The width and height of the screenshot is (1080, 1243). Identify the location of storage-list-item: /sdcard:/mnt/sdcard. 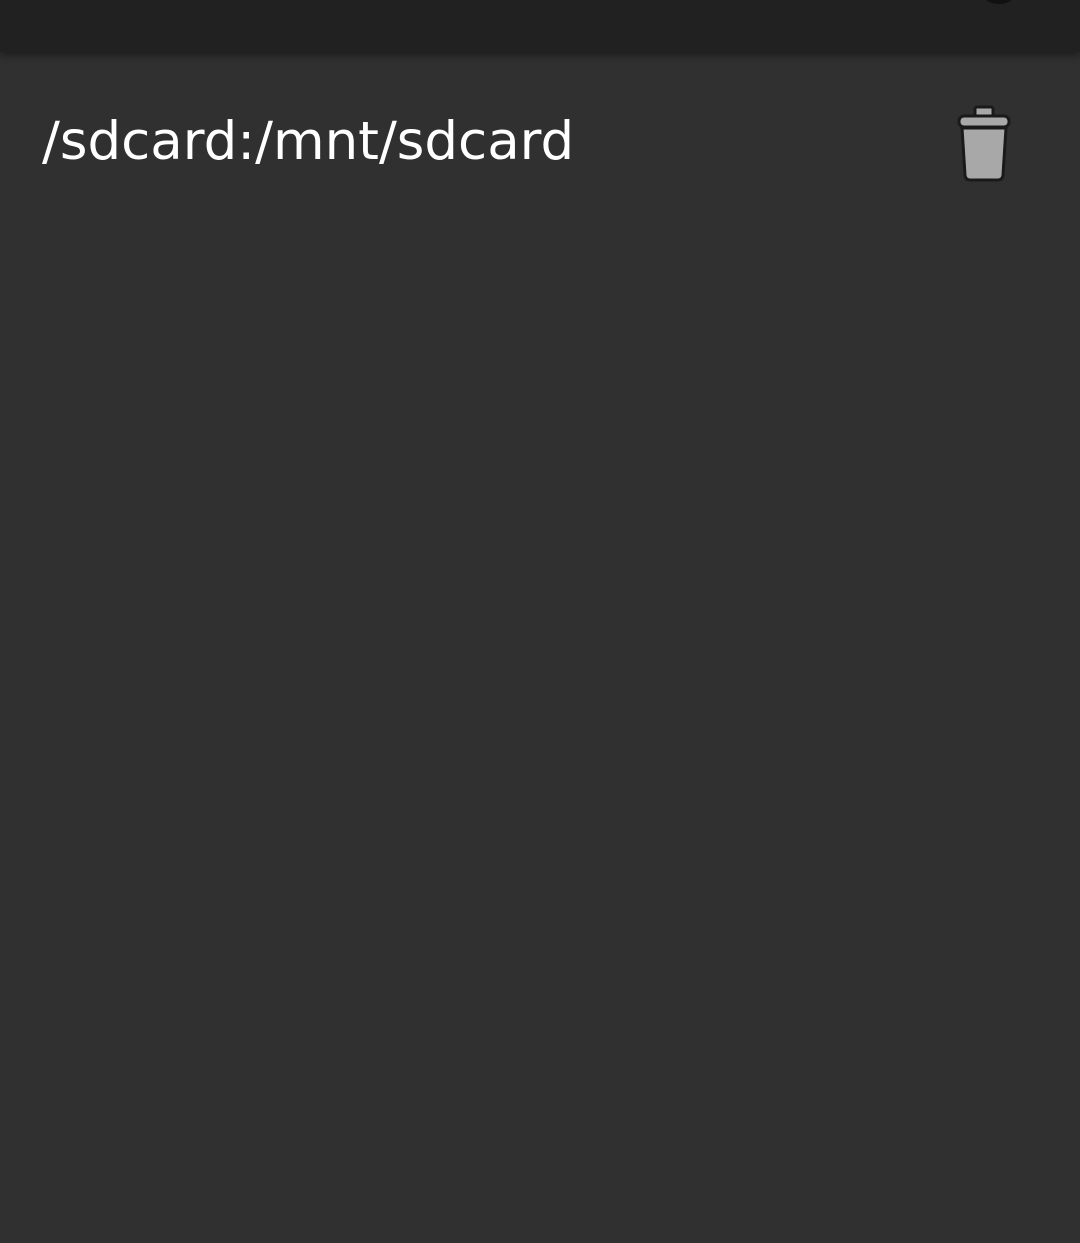
(540, 144).